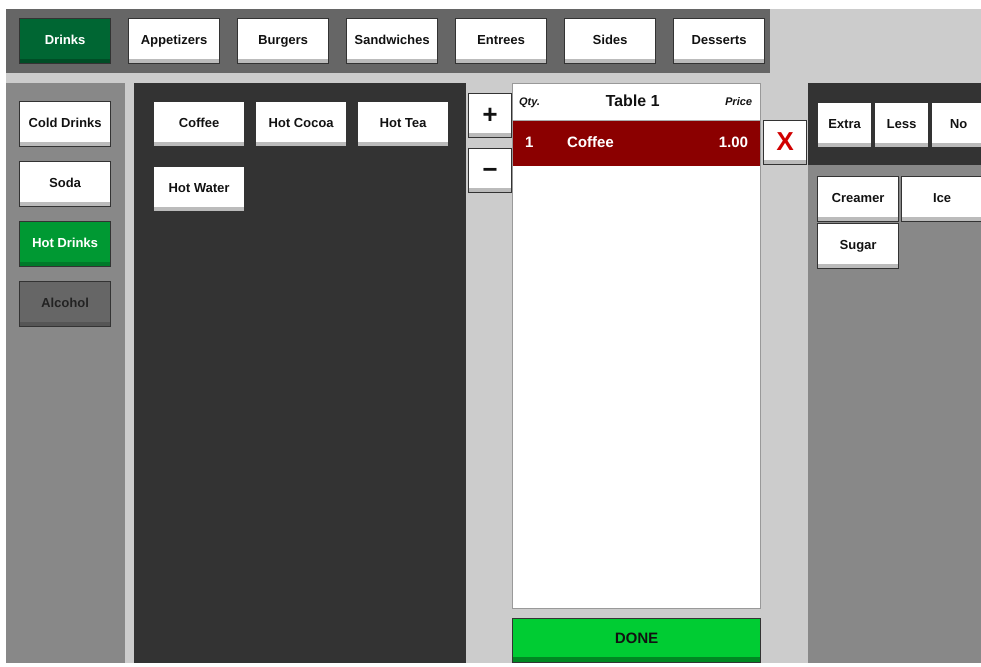  I want to click on category-tab: Burgers, so click(283, 41).